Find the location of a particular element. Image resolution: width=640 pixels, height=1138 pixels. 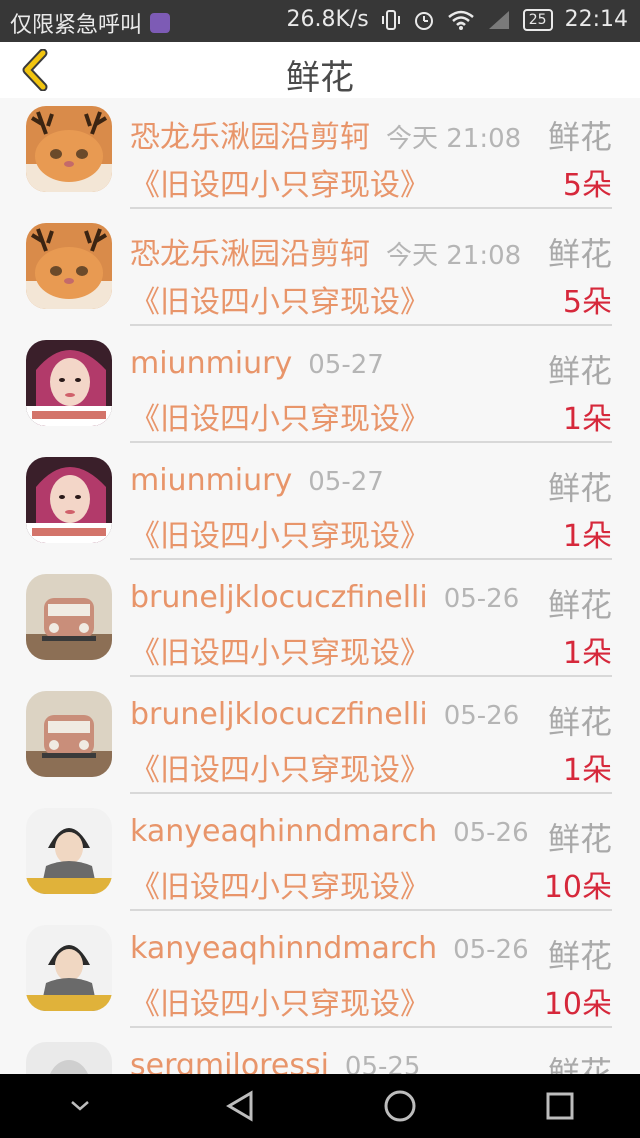

nav-home-button is located at coordinates (400, 1106).